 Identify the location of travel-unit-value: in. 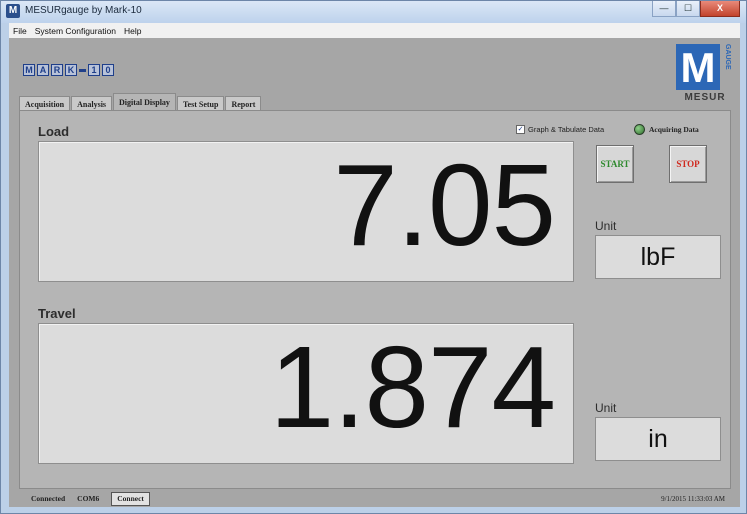
(658, 439).